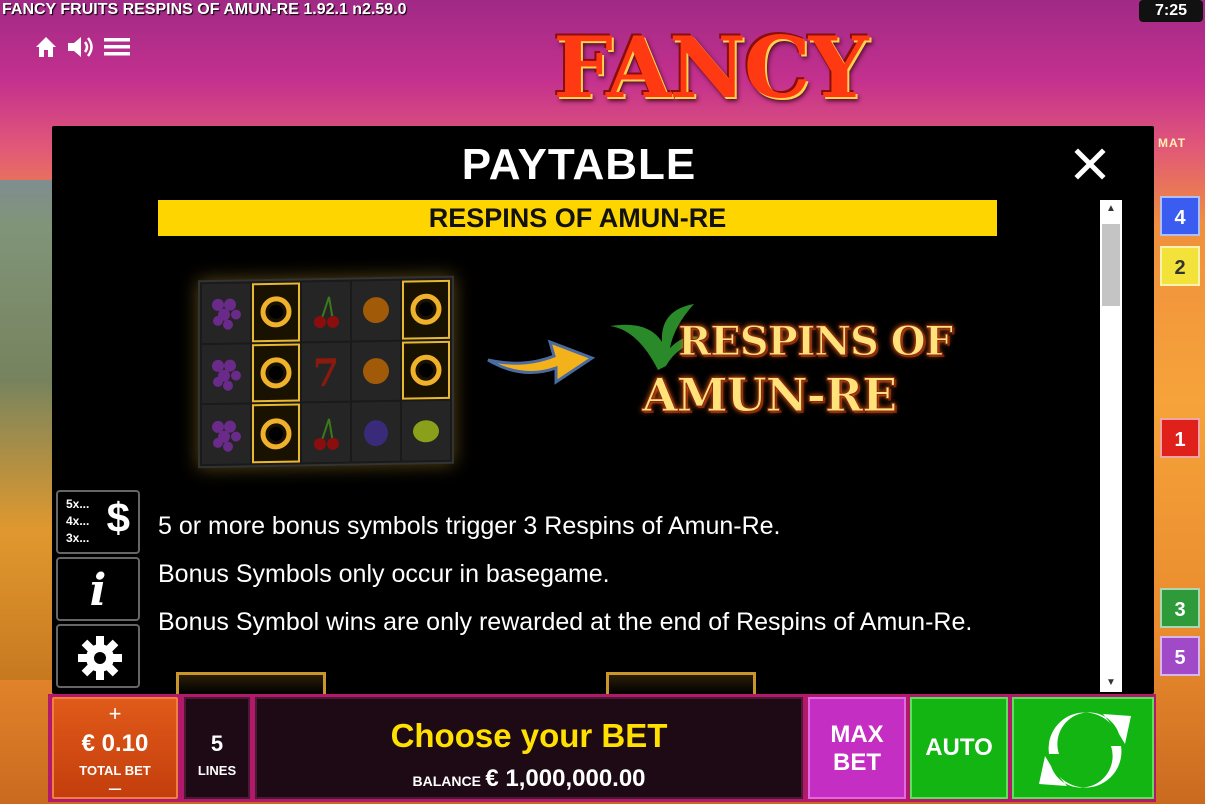 The width and height of the screenshot is (1205, 804). I want to click on spin-button, so click(1083, 748).